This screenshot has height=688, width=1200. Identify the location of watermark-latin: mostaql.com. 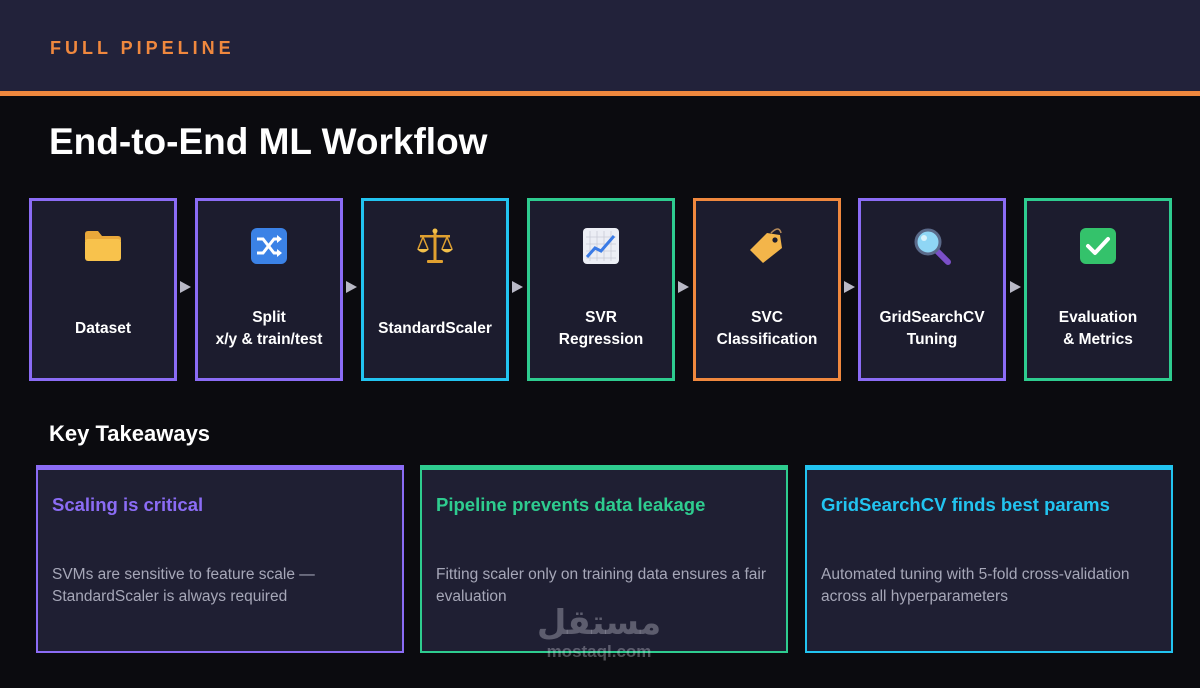
(599, 651).